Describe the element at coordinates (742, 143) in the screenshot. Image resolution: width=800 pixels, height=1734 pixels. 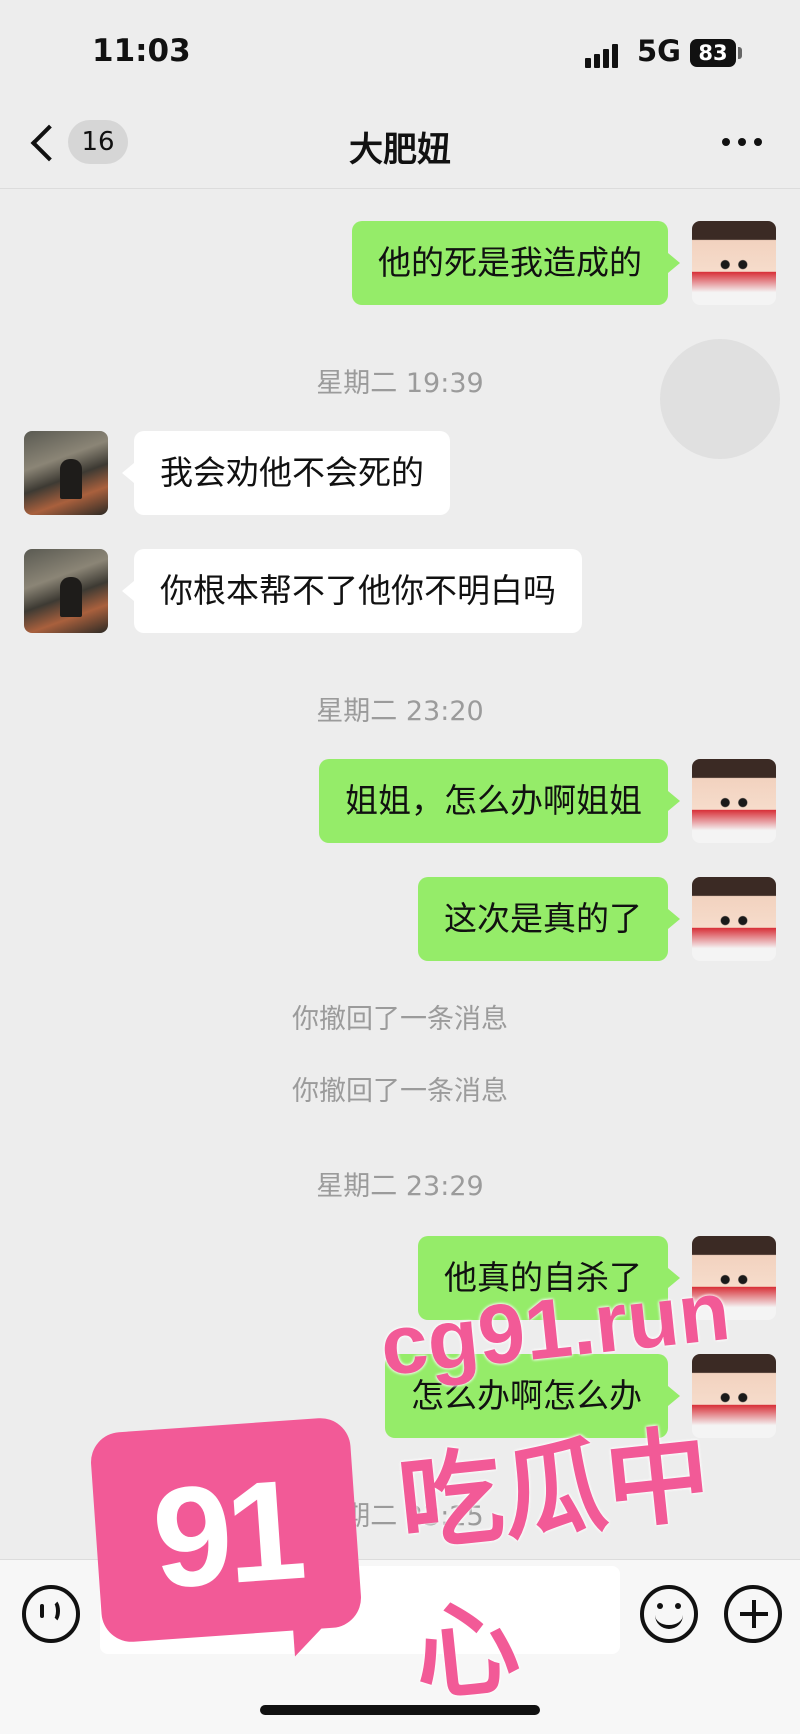
I see `more-icon` at that location.